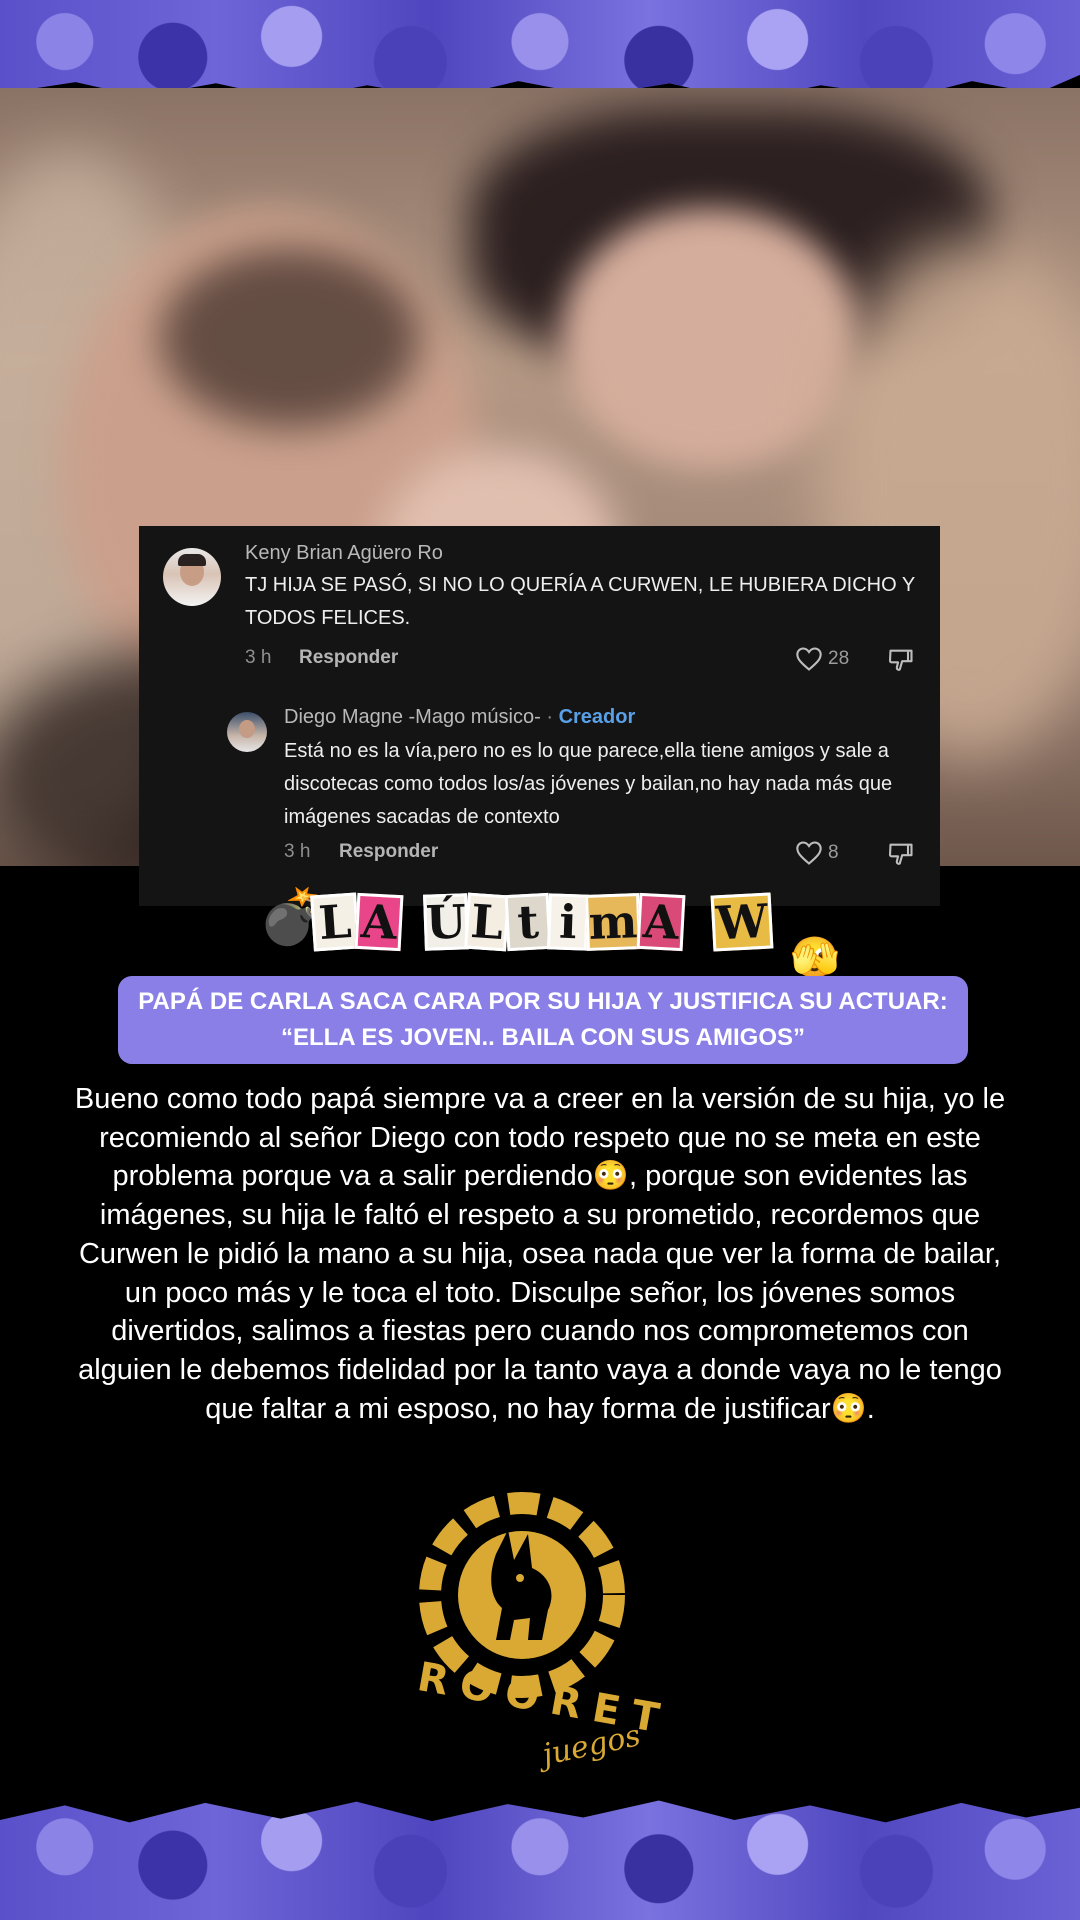 Image resolution: width=1080 pixels, height=1920 pixels. I want to click on reply-like-button: 8, so click(825, 854).